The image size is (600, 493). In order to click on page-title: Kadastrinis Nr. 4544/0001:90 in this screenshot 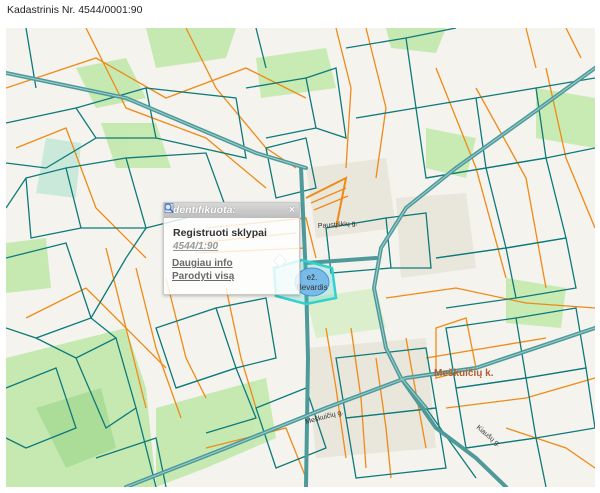, I will do `click(75, 10)`.